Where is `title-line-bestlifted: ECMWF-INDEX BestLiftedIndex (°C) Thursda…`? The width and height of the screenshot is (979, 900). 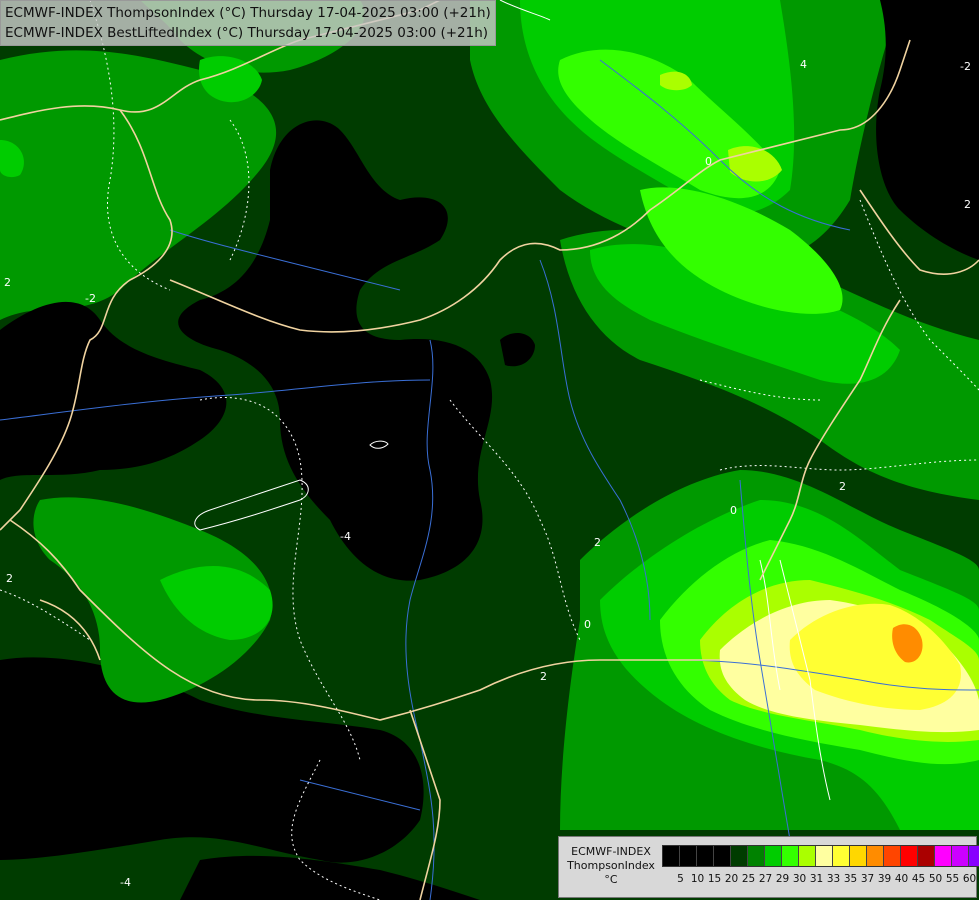
title-line-bestlifted: ECMWF-INDEX BestLiftedIndex (°C) Thursda… is located at coordinates (247, 33).